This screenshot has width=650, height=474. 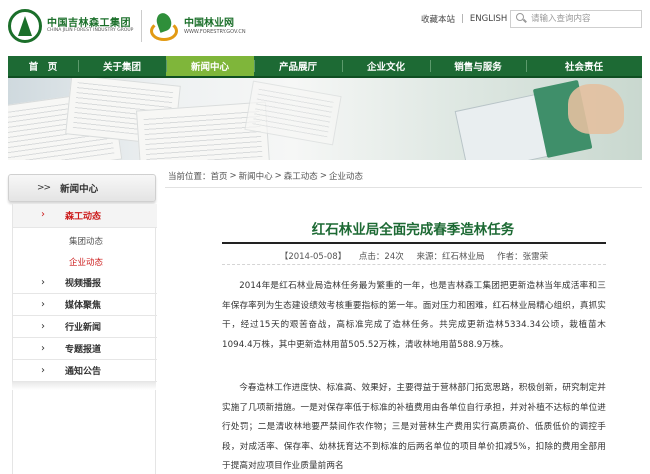 What do you see at coordinates (44, 188) in the screenshot?
I see `double-chevron-icon: >>` at bounding box center [44, 188].